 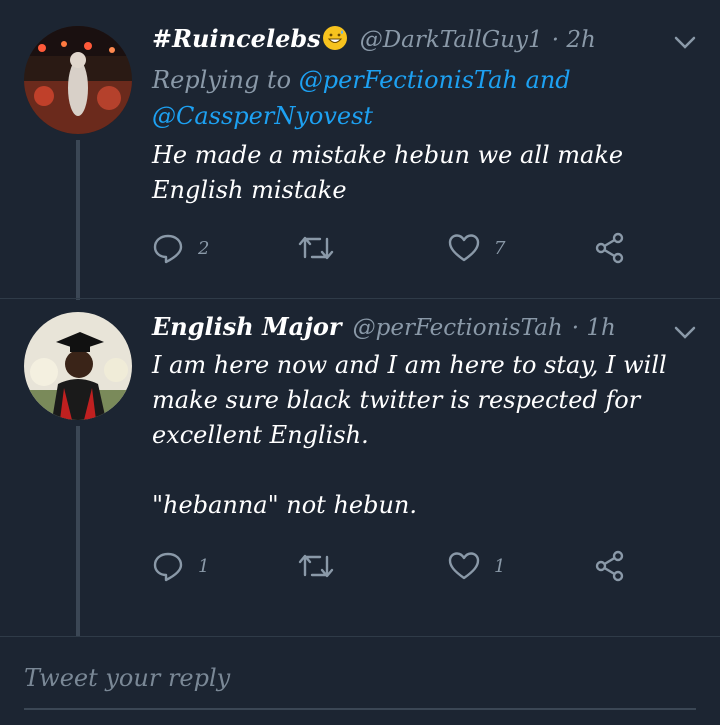 I want to click on reply-input: Tweet your reply, so click(x=360, y=687).